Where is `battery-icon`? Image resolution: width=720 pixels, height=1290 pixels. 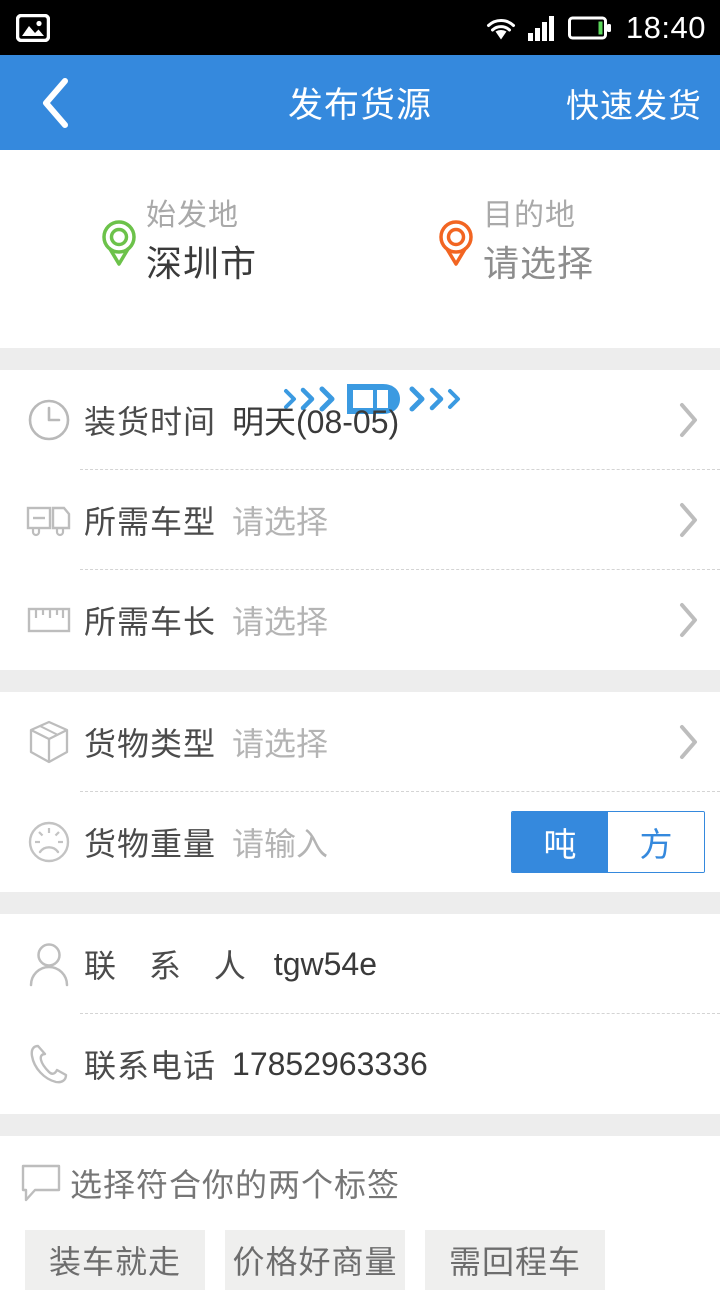
battery-icon is located at coordinates (589, 28).